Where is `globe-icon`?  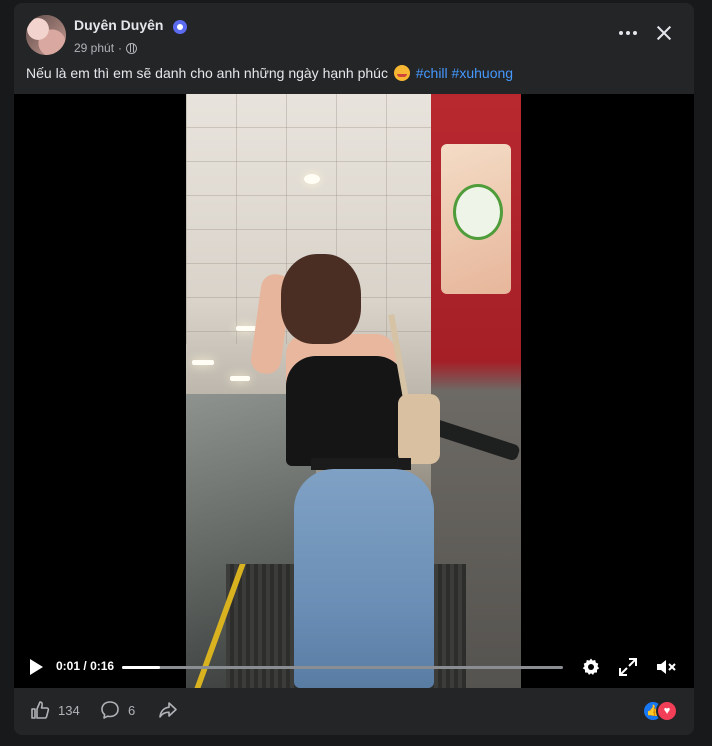
globe-icon is located at coordinates (132, 48).